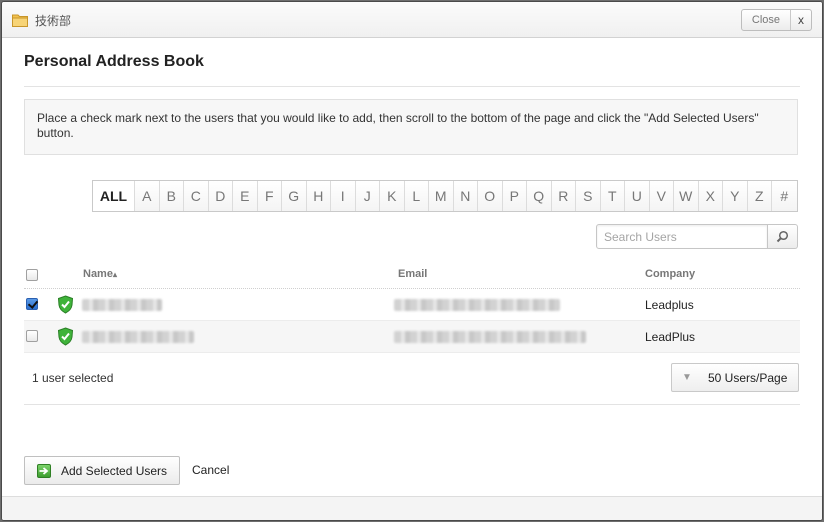 Image resolution: width=824 pixels, height=522 pixels. Describe the element at coordinates (412, 508) in the screenshot. I see `footer-bar` at that location.